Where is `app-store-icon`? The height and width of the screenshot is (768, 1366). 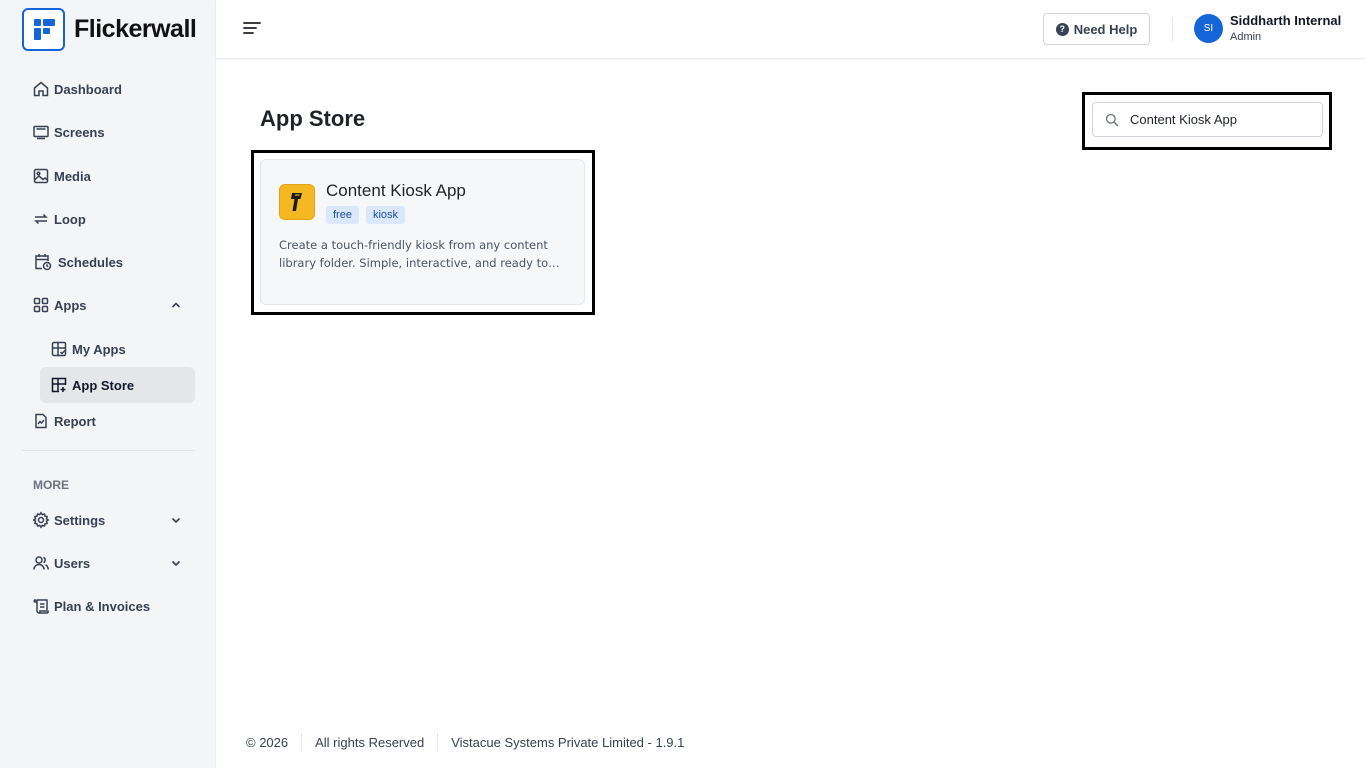
app-store-icon is located at coordinates (59, 385).